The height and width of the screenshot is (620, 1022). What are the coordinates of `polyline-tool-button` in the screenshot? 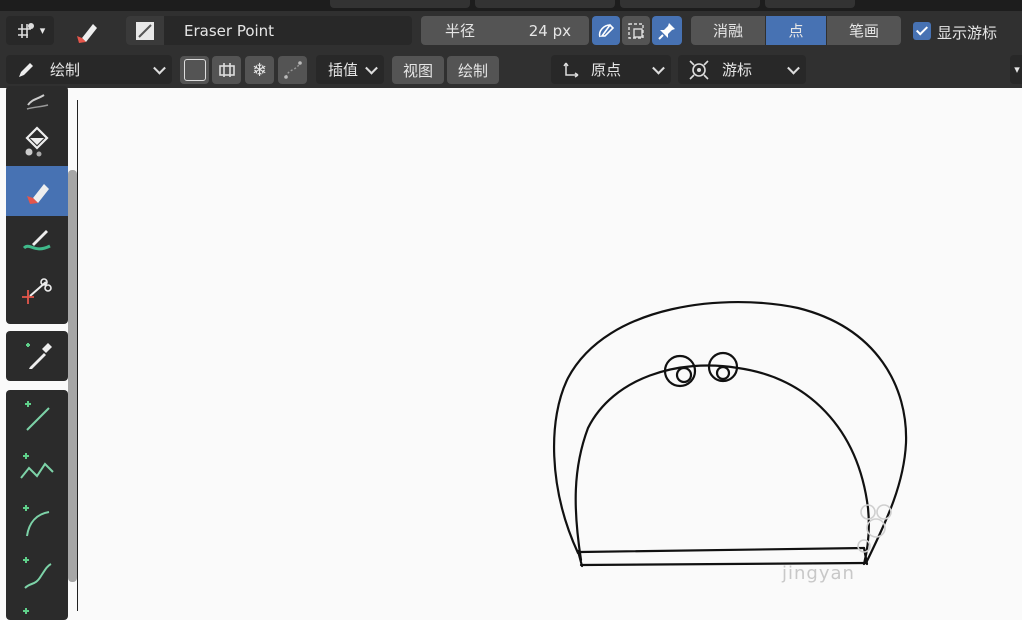 It's located at (37, 468).